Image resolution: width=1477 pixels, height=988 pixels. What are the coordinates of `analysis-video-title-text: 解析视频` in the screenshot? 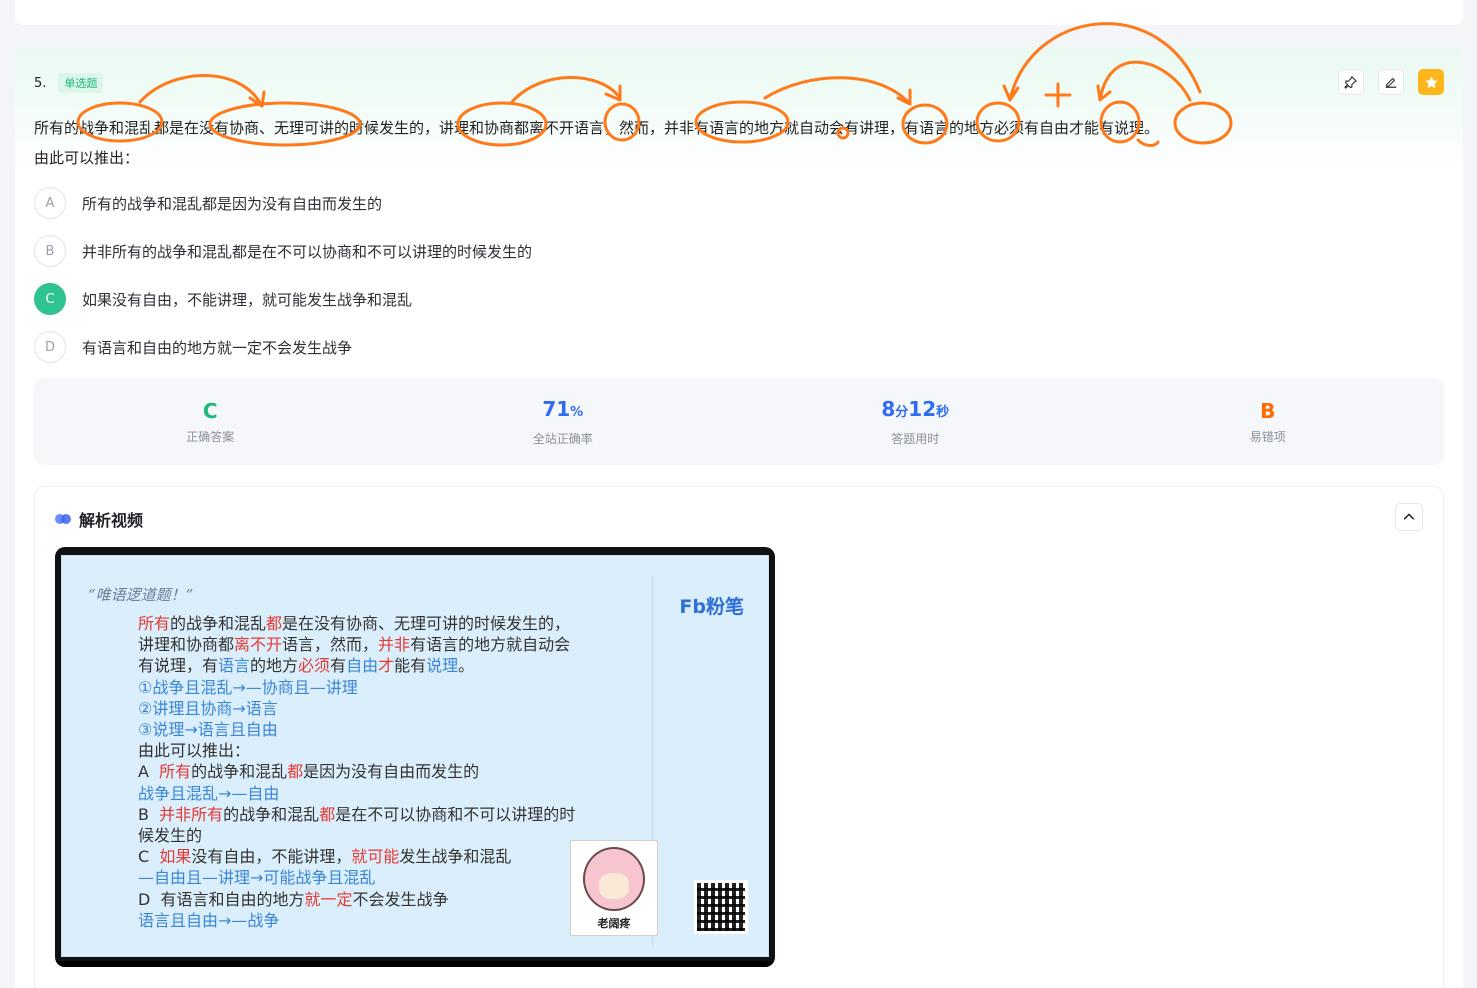 It's located at (111, 520).